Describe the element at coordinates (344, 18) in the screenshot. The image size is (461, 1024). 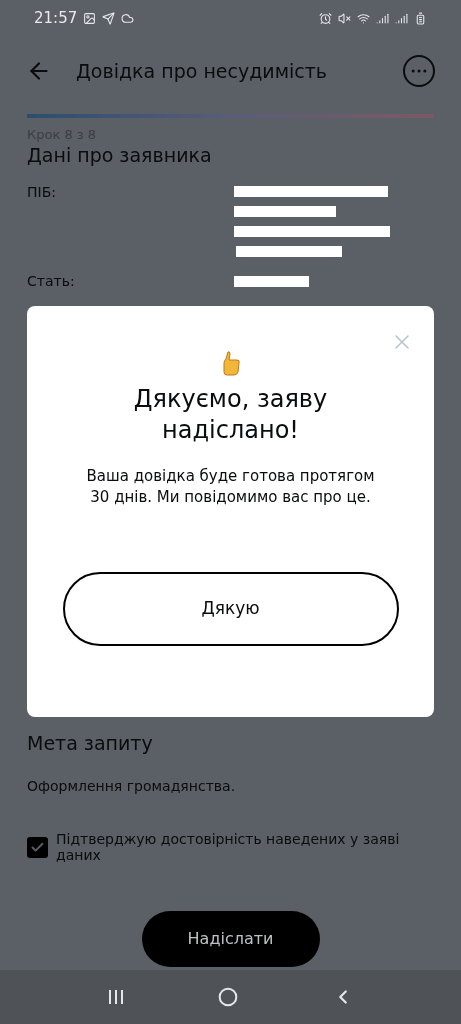
I see `mute-icon` at that location.